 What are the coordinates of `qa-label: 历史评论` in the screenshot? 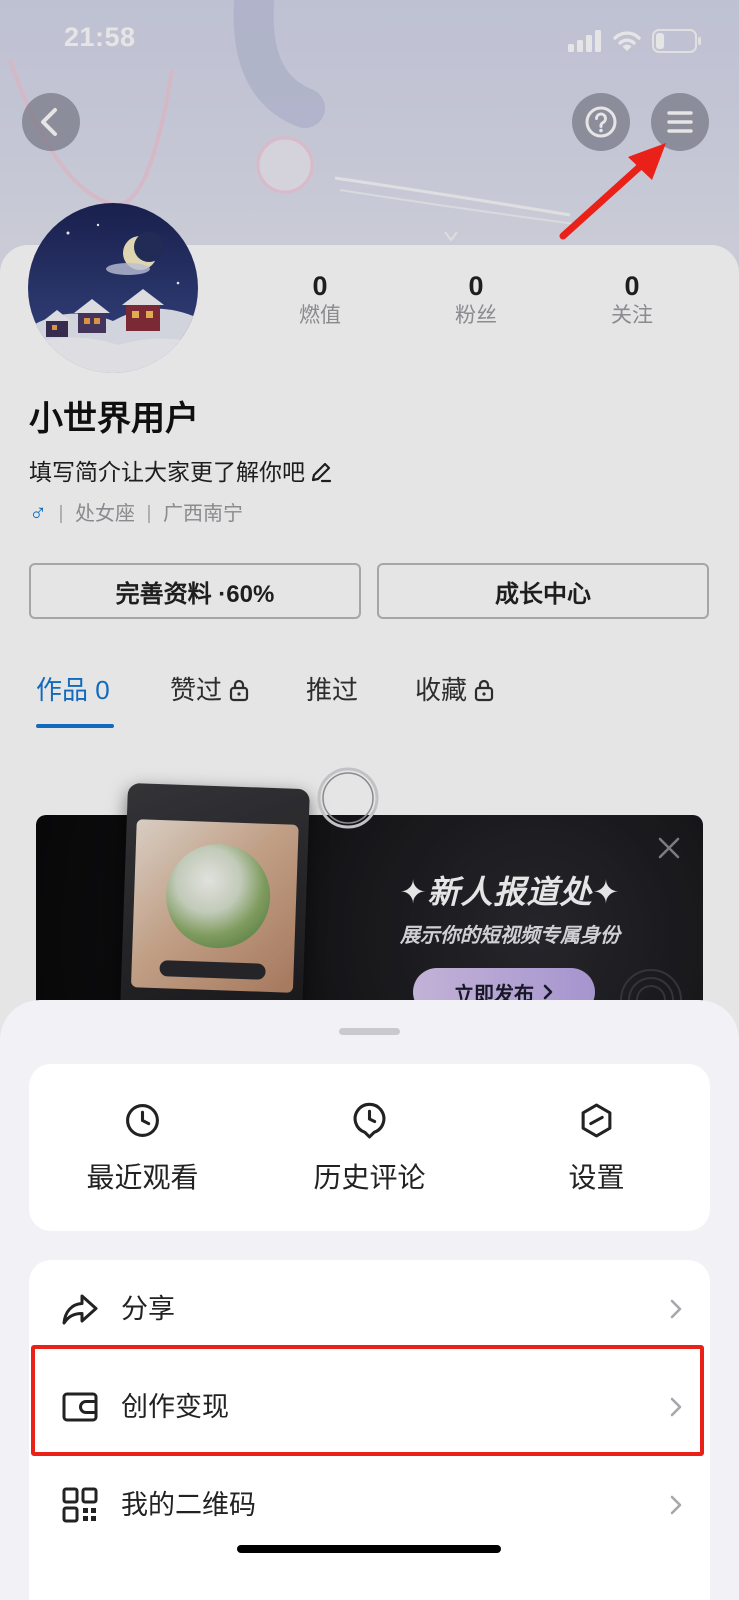 It's located at (369, 1177).